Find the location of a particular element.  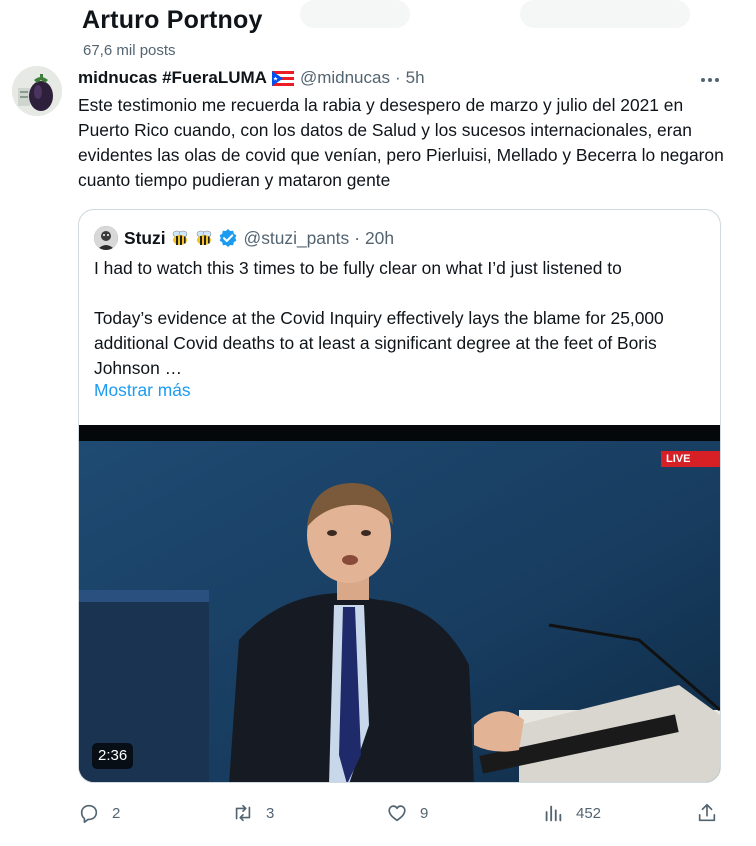

tweet-header: midnucas #FueraLUMA @midnucas · 5h is located at coordinates (251, 78).